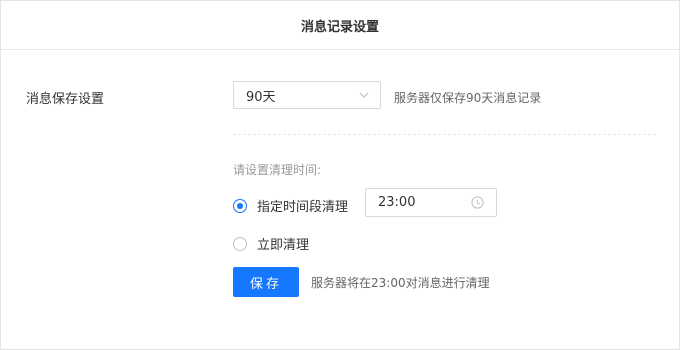 This screenshot has width=680, height=350. Describe the element at coordinates (266, 282) in the screenshot. I see `save-button: 保存` at that location.